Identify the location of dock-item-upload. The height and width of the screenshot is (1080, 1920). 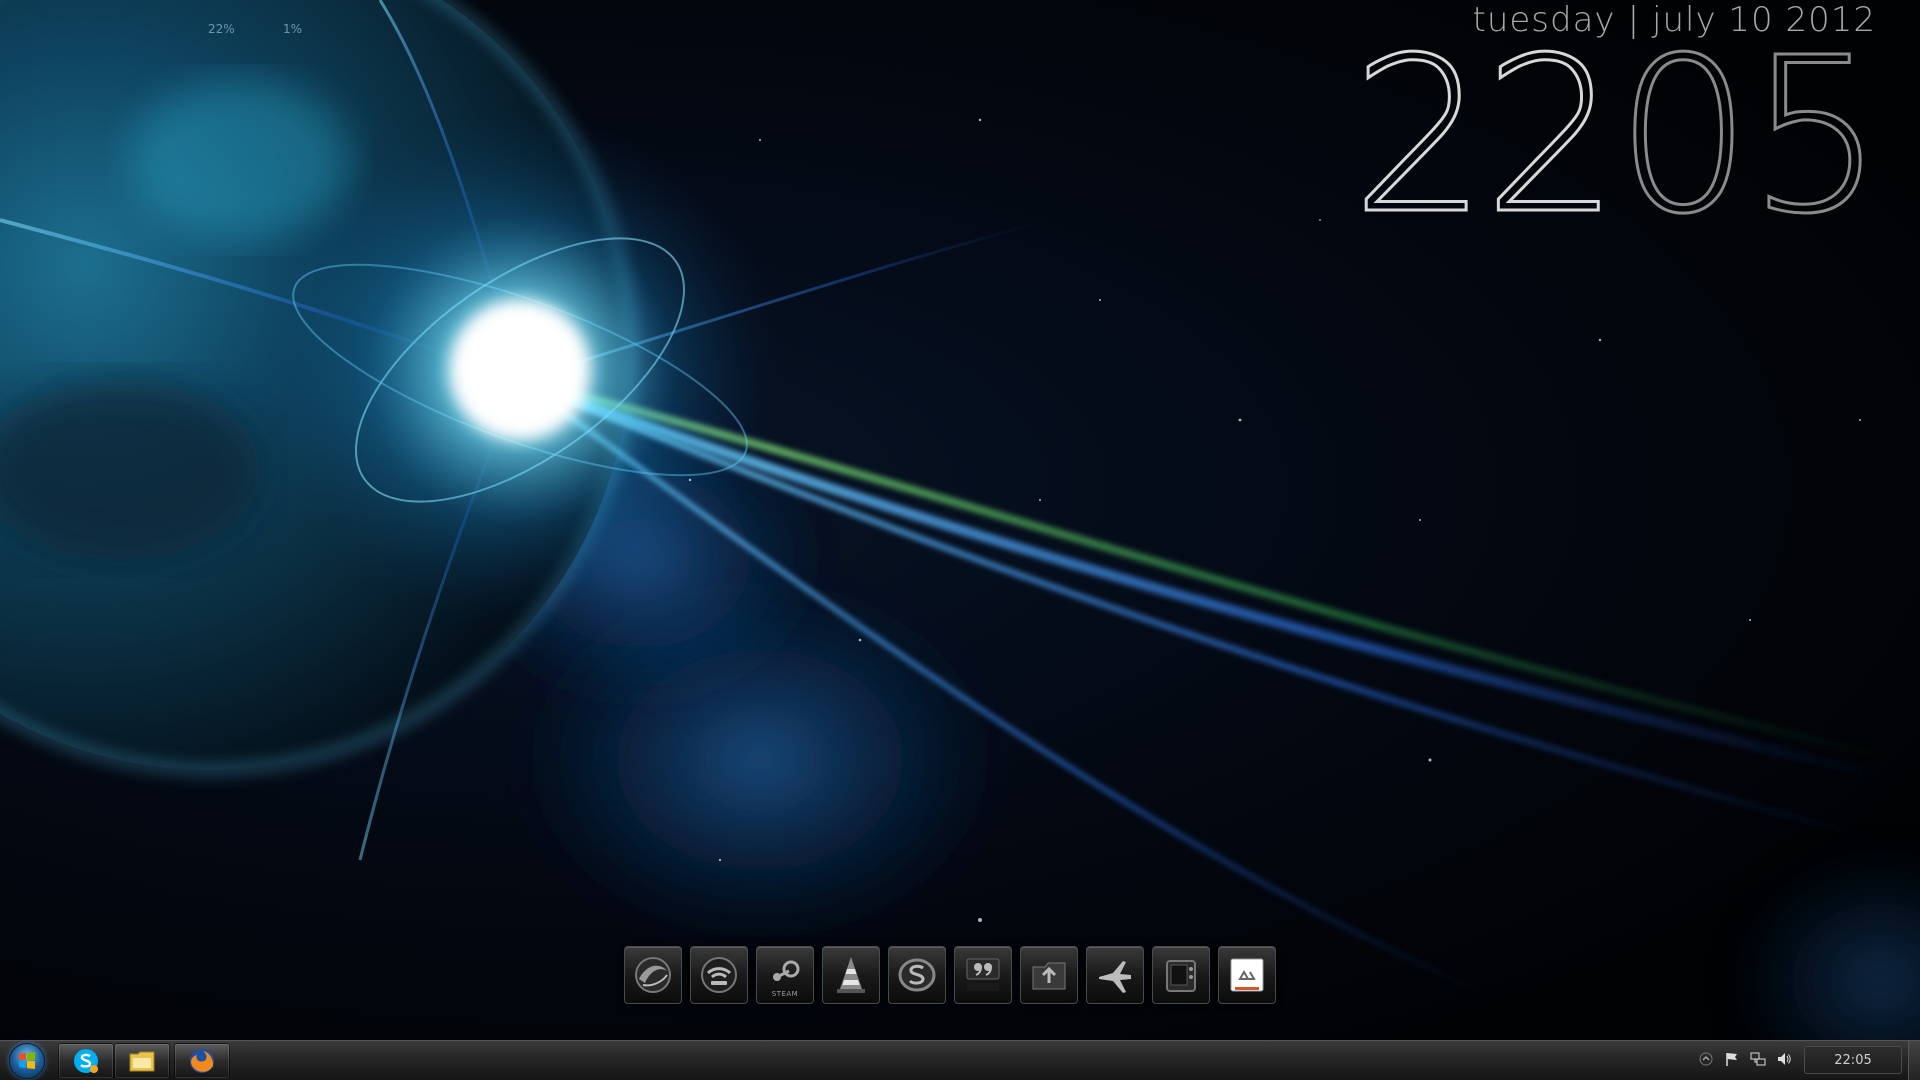
(1049, 975).